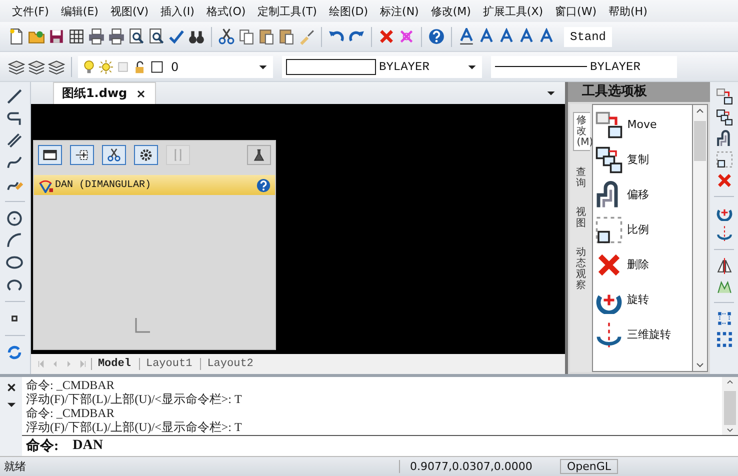 This screenshot has height=476, width=738. I want to click on command-input: DAN, so click(88, 446).